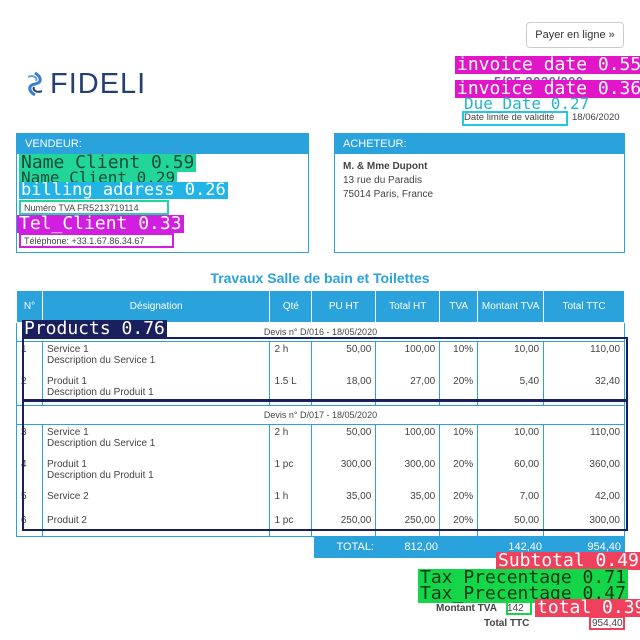 The width and height of the screenshot is (640, 640). I want to click on buyer-address-line1: 13 rue du Paradis, so click(382, 180).